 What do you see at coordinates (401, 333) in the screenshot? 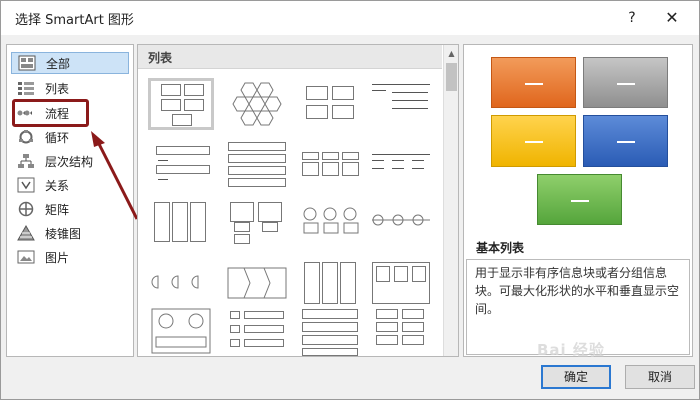
I see `layout-segmented-list` at bounding box center [401, 333].